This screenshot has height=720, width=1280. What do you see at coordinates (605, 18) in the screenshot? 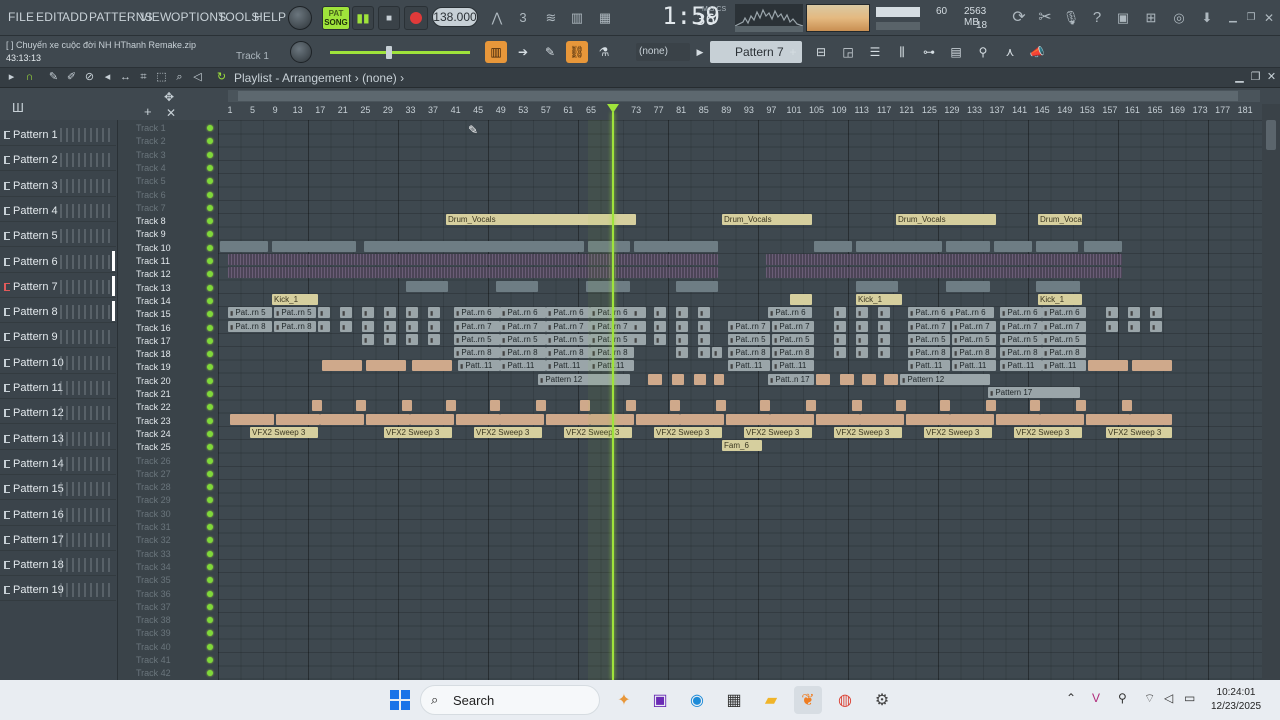
I see `loop-record-icon: ▦` at bounding box center [605, 18].